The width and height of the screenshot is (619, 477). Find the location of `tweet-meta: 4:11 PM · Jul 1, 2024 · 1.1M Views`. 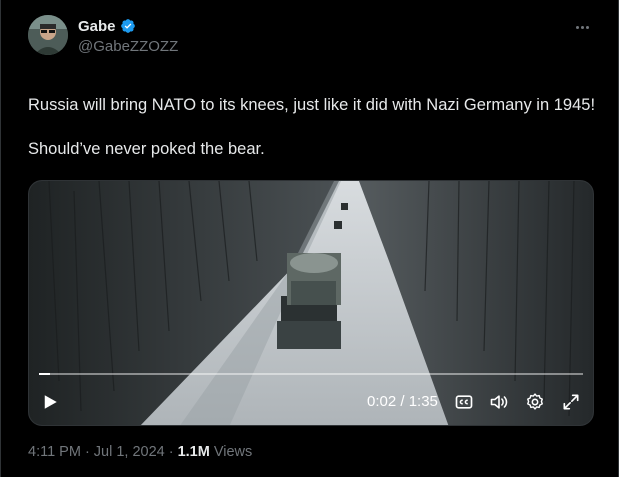

tweet-meta: 4:11 PM · Jul 1, 2024 · 1.1M Views is located at coordinates (140, 452).